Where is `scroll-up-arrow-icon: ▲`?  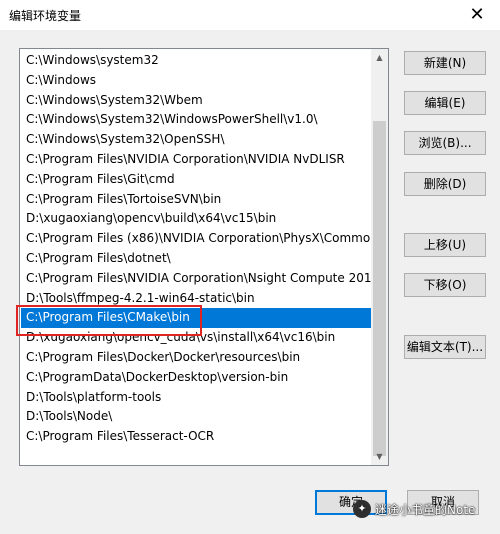 scroll-up-arrow-icon: ▲ is located at coordinates (379, 57).